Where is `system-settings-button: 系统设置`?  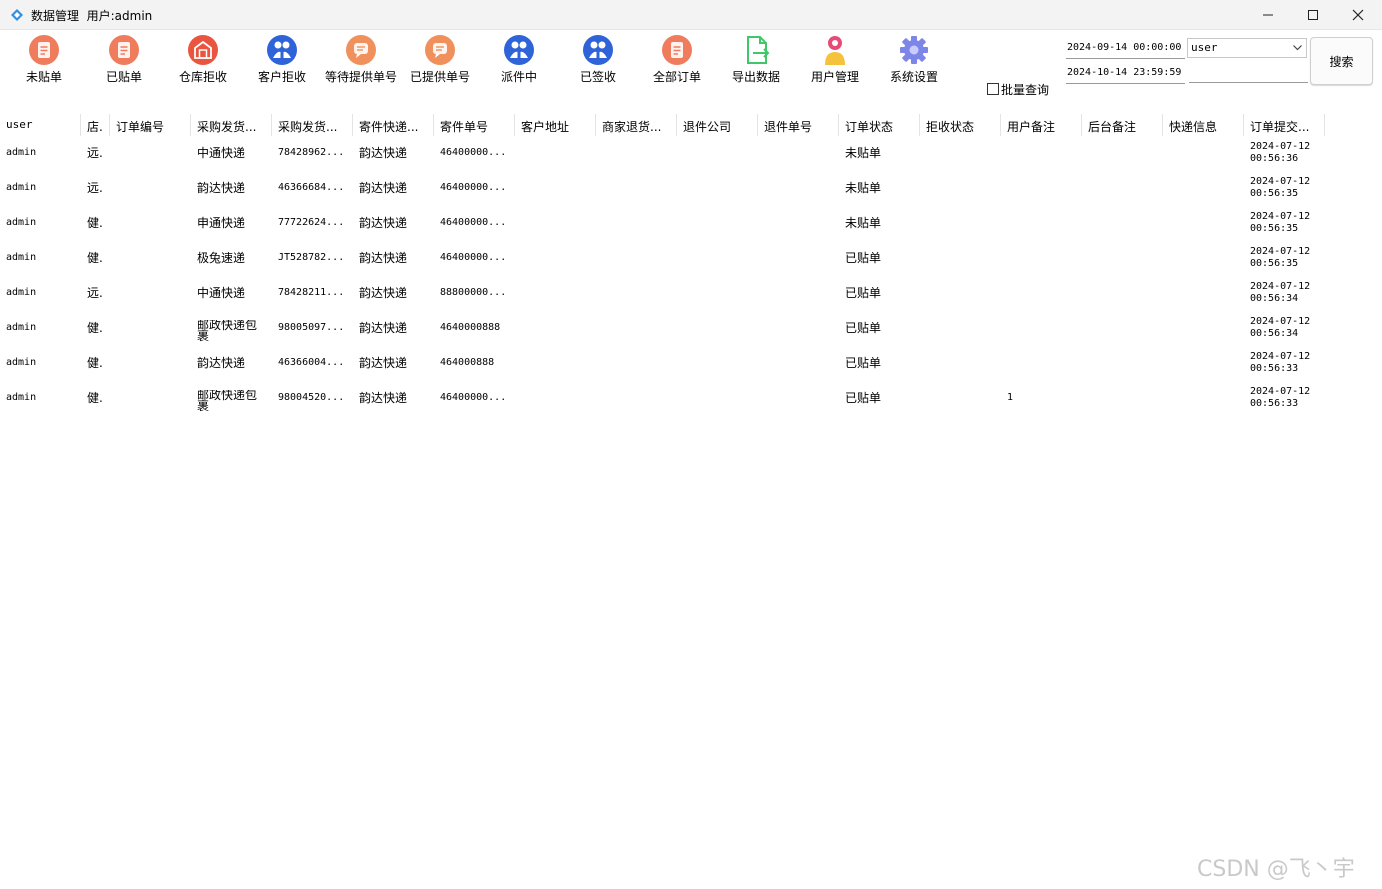
system-settings-button: 系统设置 is located at coordinates (914, 60).